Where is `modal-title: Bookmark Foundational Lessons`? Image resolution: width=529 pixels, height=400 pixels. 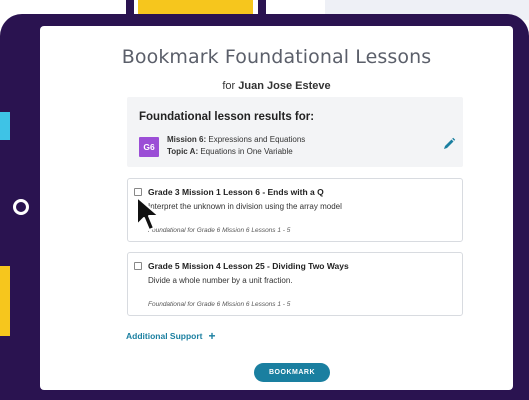
modal-title: Bookmark Foundational Lessons is located at coordinates (276, 57).